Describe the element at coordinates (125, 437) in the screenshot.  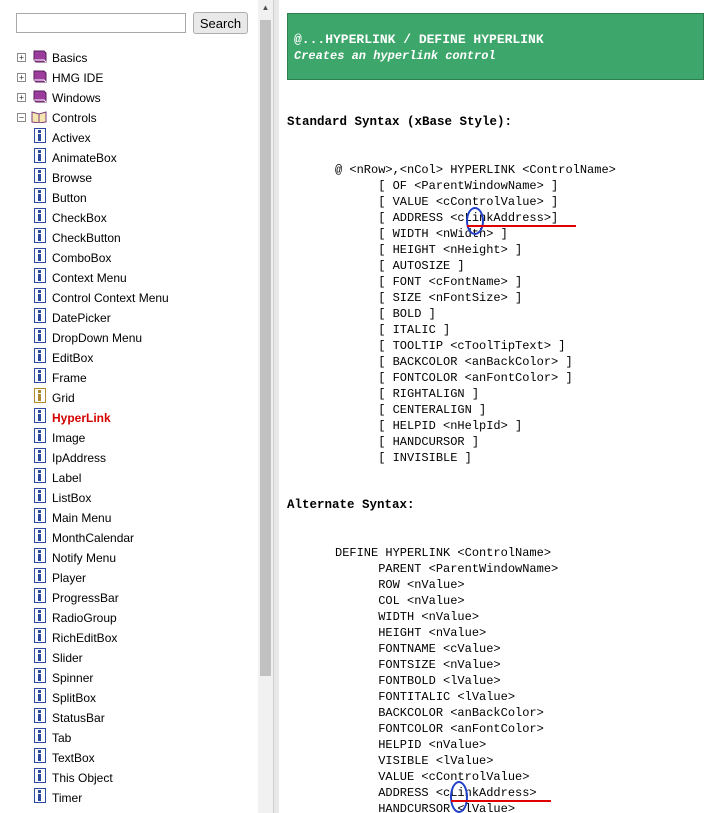
I see `tree-item-image: Image` at that location.